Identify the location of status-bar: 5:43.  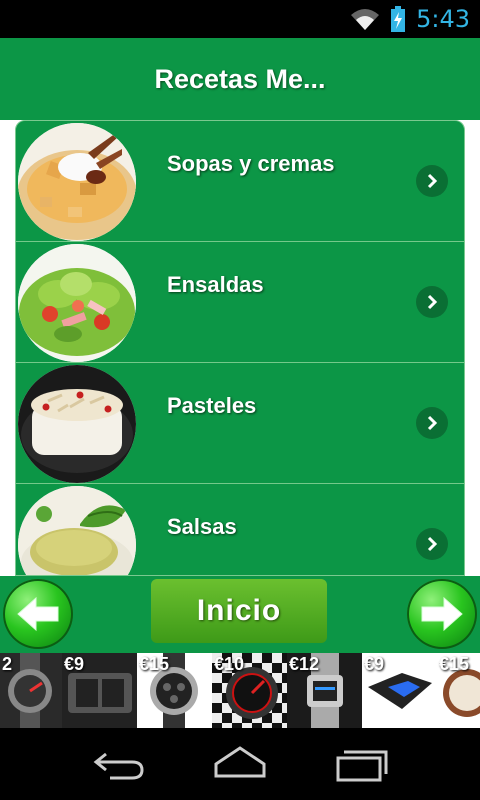
(240, 19).